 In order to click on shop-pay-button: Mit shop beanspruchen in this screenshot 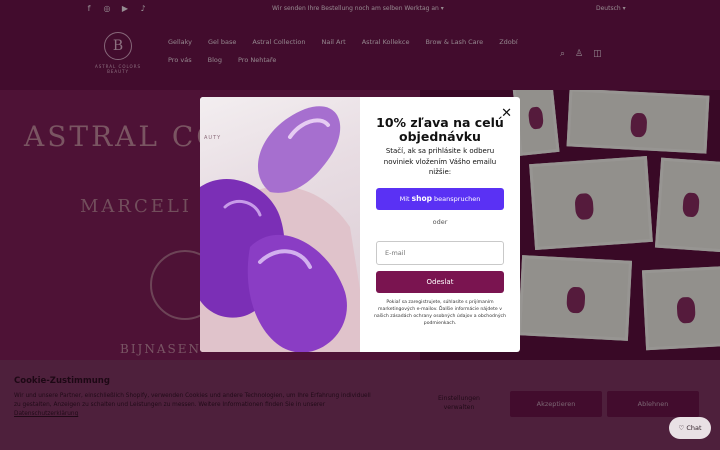, I will do `click(440, 199)`.